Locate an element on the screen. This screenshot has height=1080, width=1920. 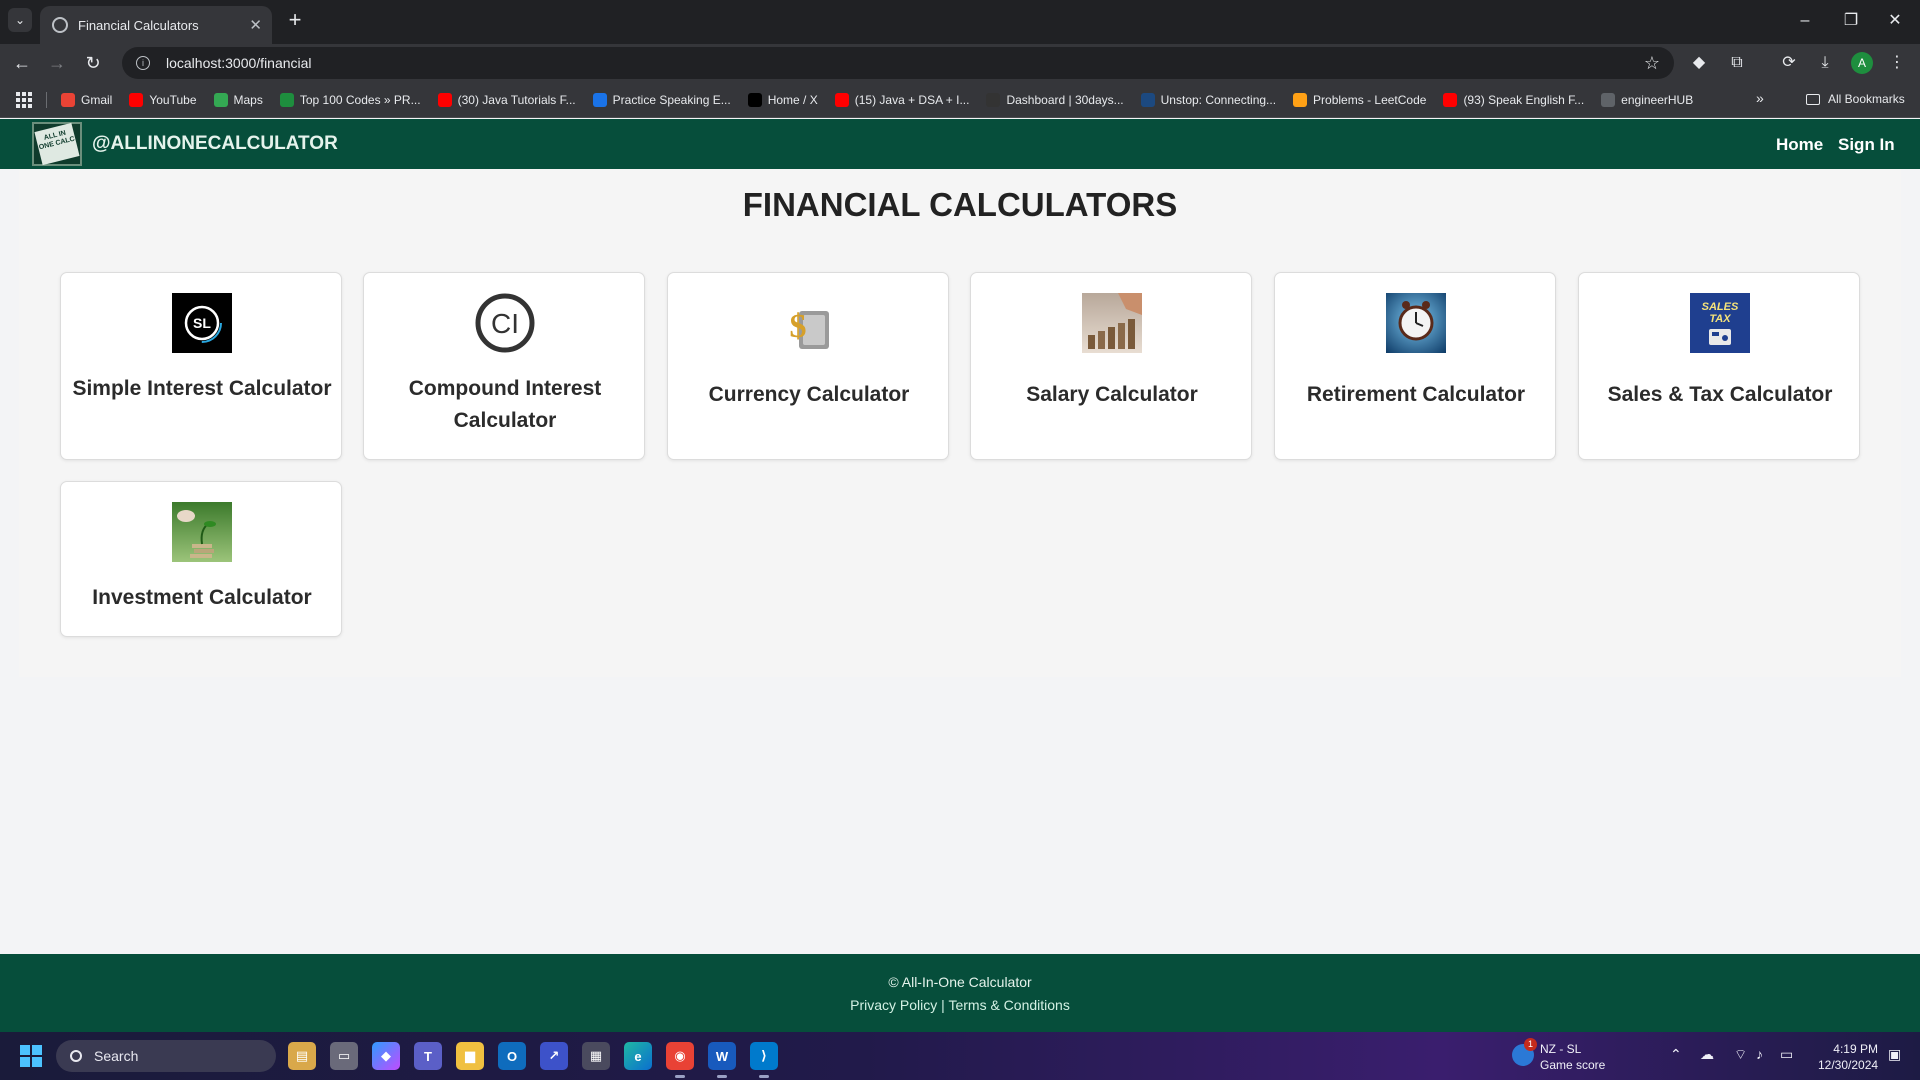
close-tab-icon: ✕ is located at coordinates (255, 25).